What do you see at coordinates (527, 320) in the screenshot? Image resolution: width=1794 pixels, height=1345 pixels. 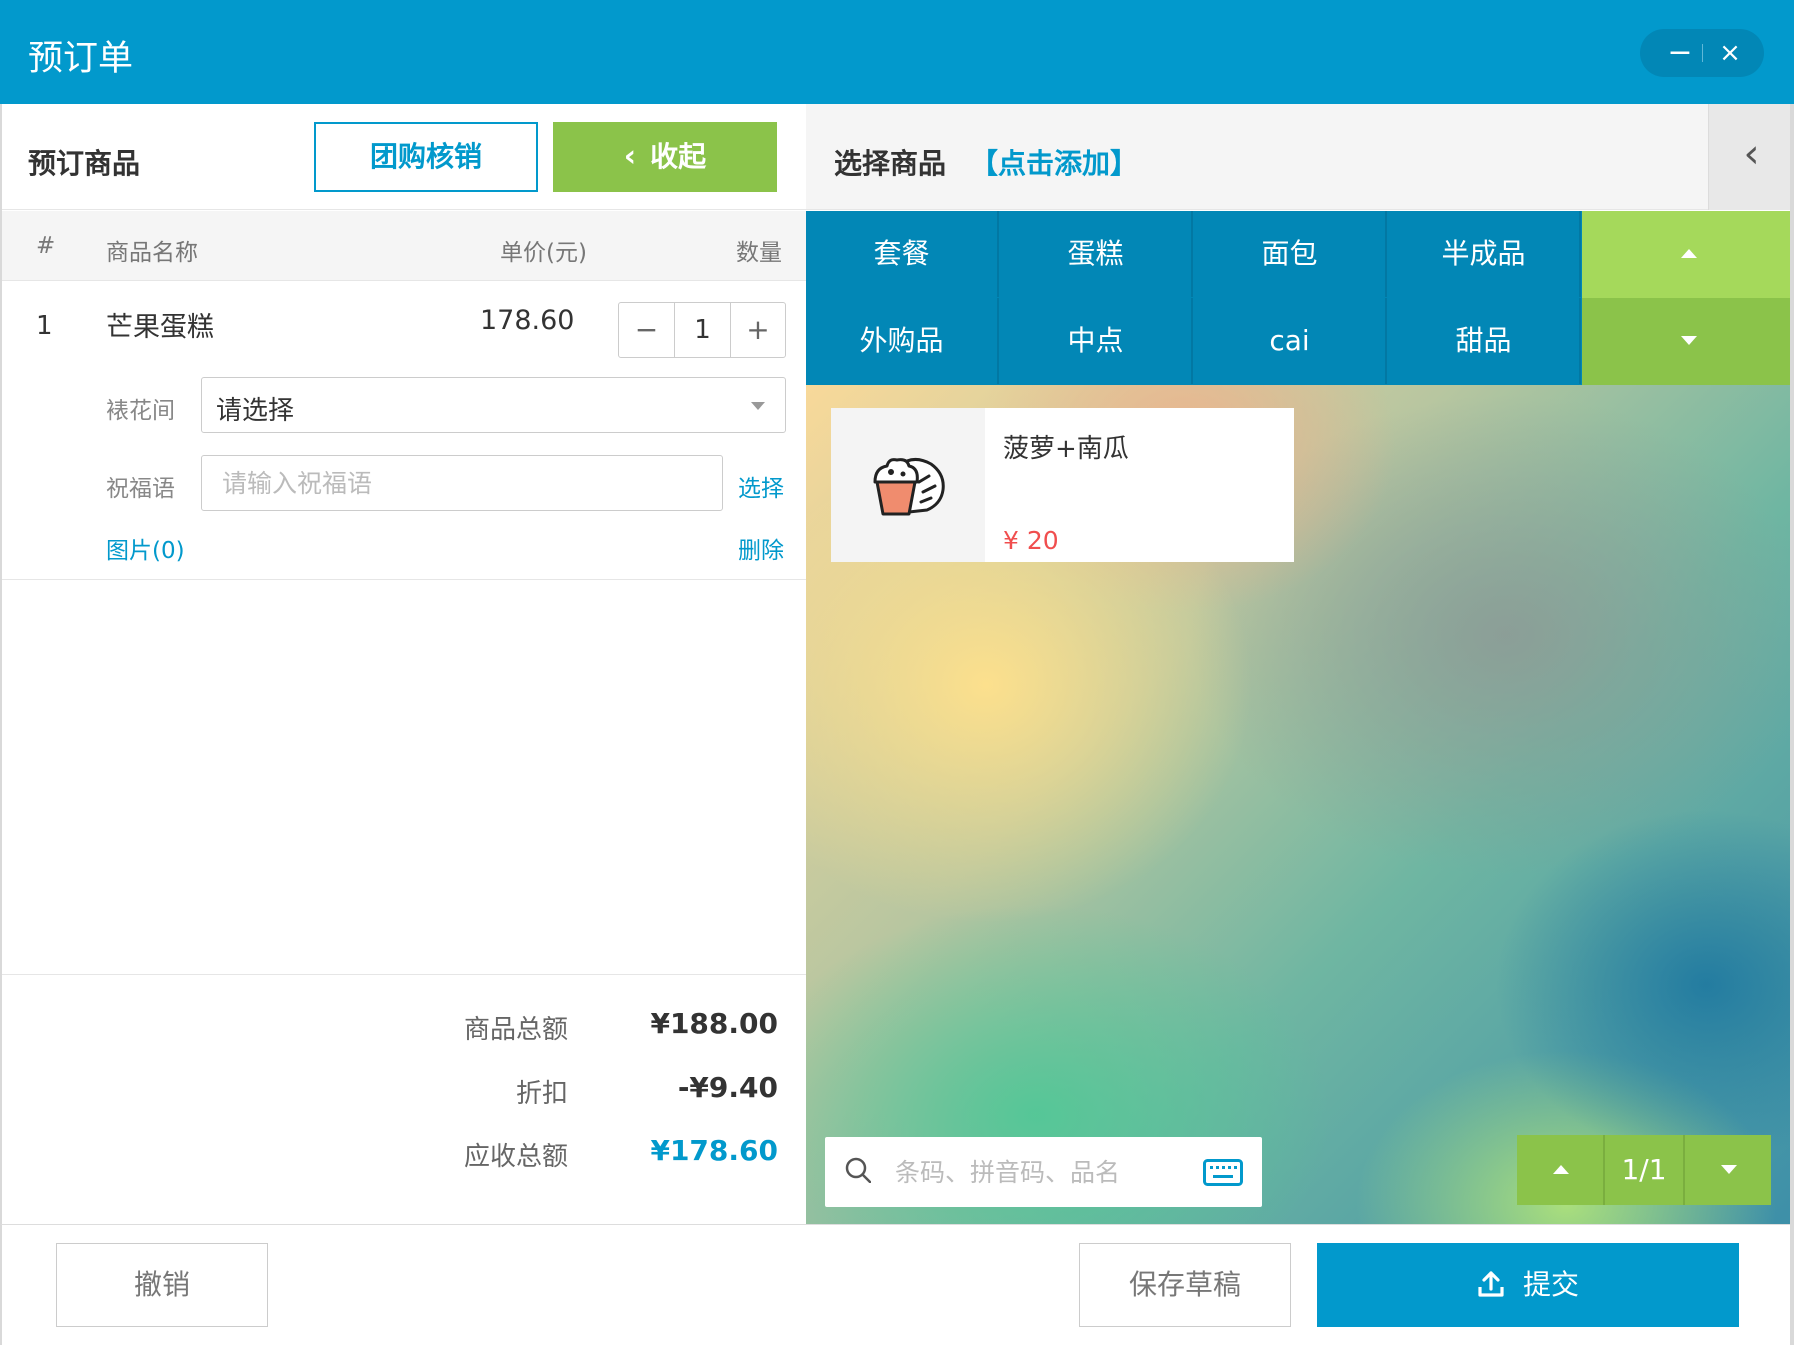 I see `row-unit-price: 178.60` at bounding box center [527, 320].